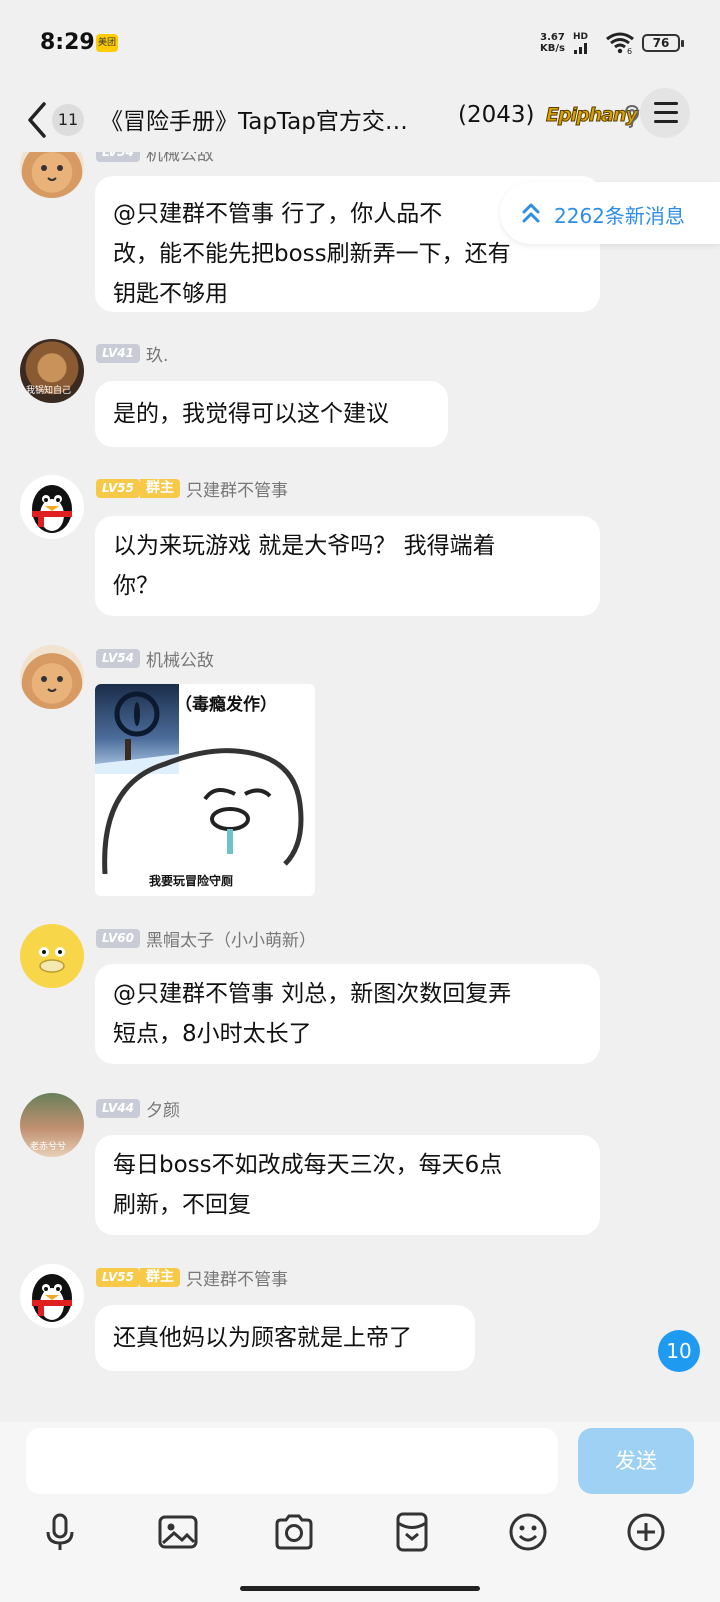 The width and height of the screenshot is (720, 1602). What do you see at coordinates (347, 1185) in the screenshot?
I see `message-bubble: 每日boss不如改成每天三次，每天6点 刷新，不回复` at bounding box center [347, 1185].